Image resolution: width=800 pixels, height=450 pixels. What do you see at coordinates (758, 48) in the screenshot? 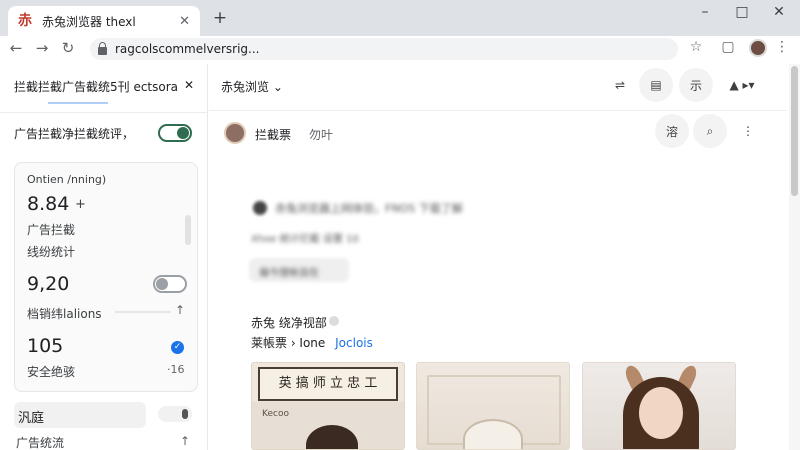
I see `profile-avatar-icon` at bounding box center [758, 48].